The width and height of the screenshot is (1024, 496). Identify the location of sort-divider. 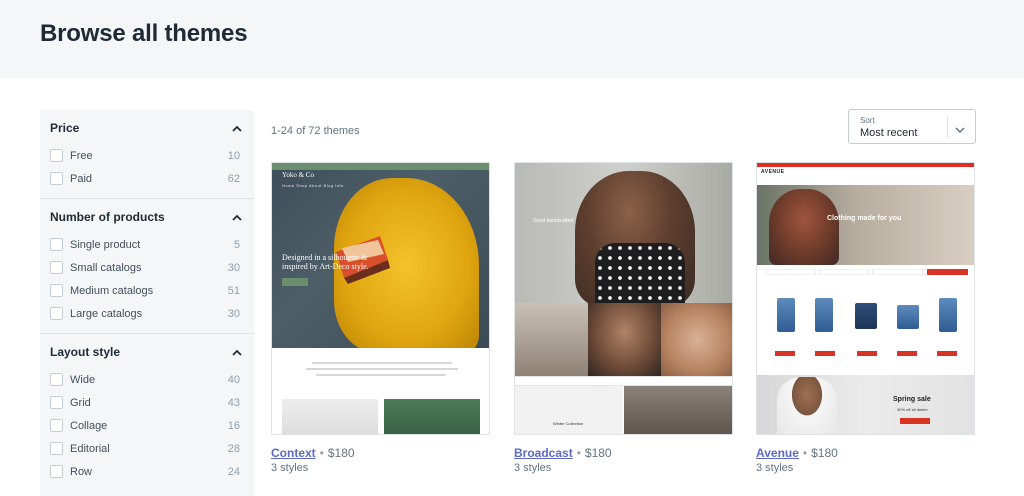
(947, 127).